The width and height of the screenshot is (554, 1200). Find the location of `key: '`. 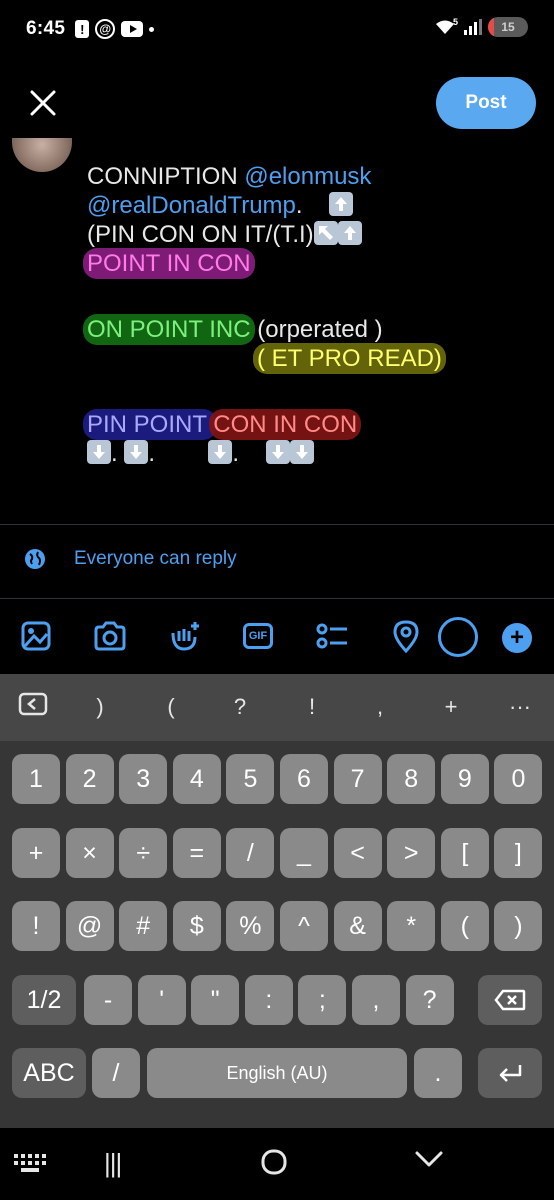

key: ' is located at coordinates (161, 1000).